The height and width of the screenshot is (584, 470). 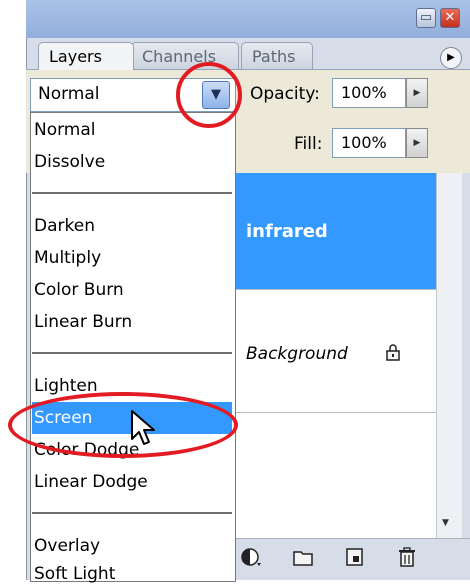 I want to click on layers-scrollbar, so click(x=449, y=355).